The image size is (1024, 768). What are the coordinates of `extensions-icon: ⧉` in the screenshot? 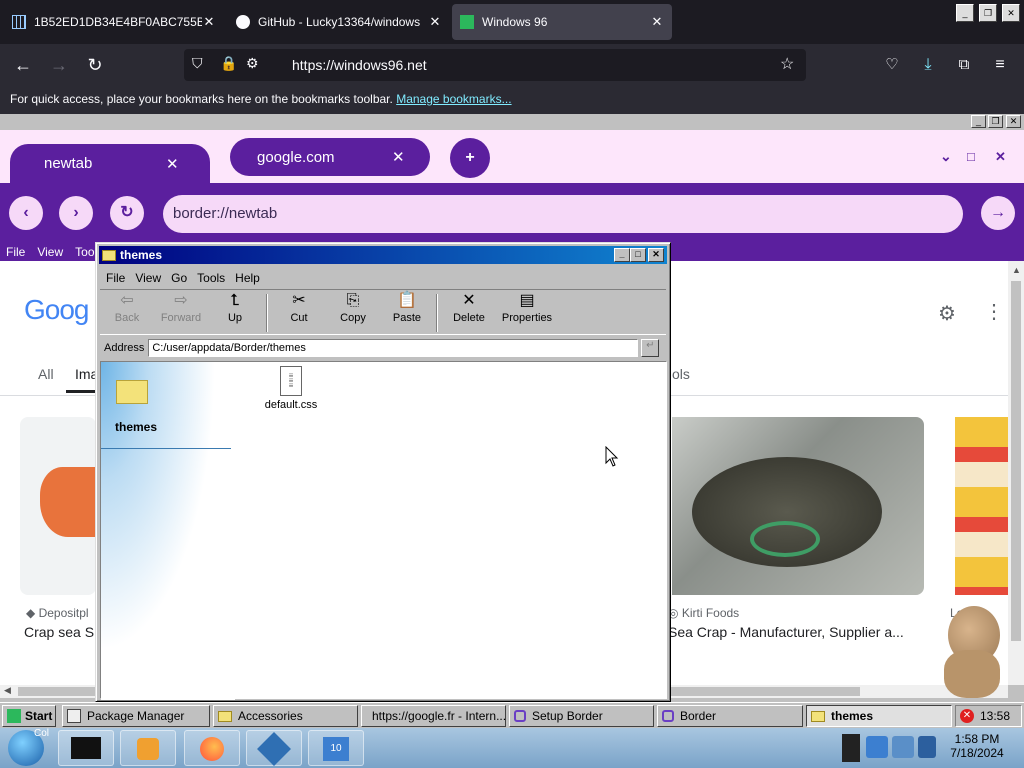 It's located at (964, 65).